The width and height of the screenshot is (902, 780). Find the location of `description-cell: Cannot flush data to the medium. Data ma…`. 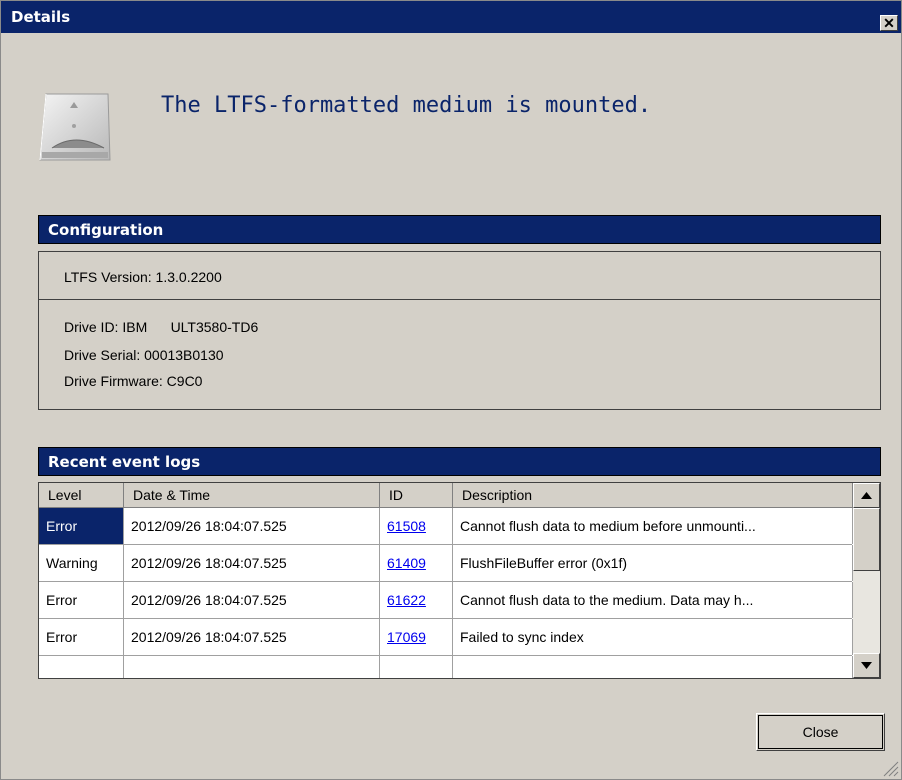

description-cell: Cannot flush data to the medium. Data ma… is located at coordinates (653, 600).